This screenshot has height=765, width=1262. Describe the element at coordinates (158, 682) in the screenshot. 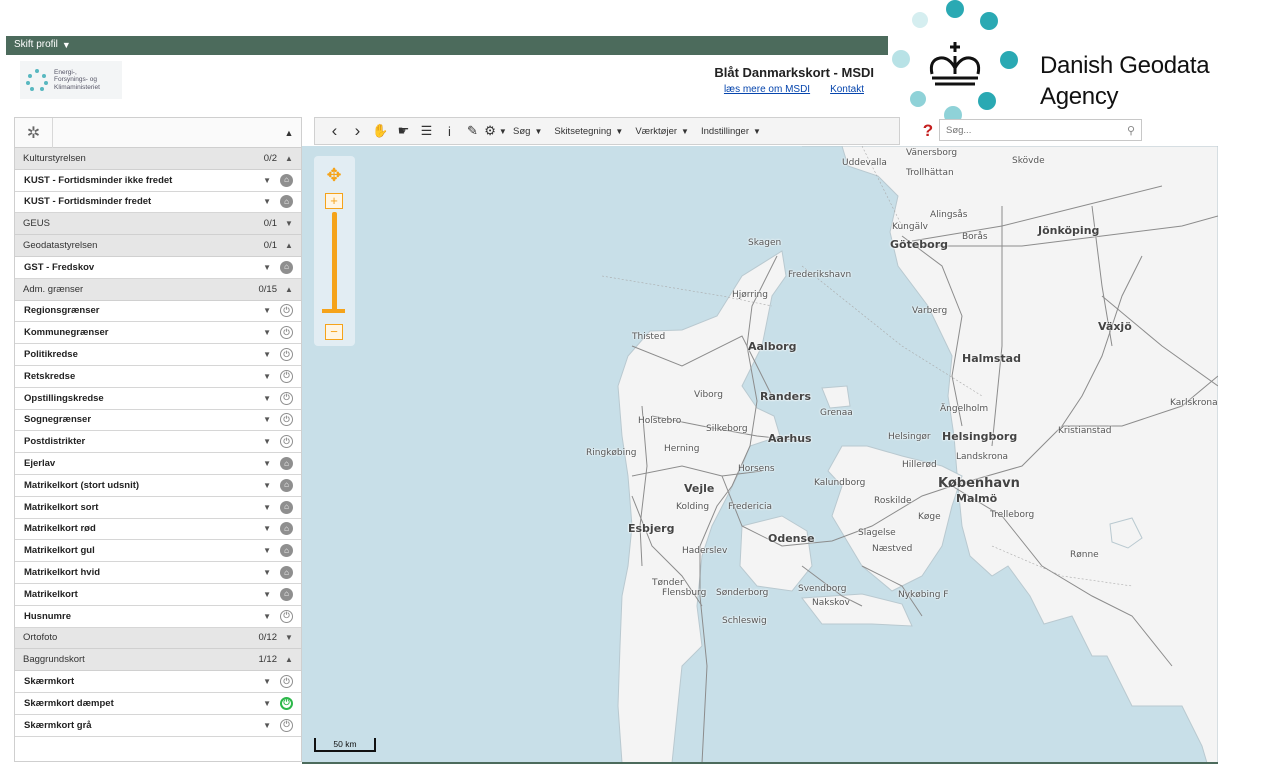

I see `layer-row: Skærmkort ▼ ⏻` at that location.